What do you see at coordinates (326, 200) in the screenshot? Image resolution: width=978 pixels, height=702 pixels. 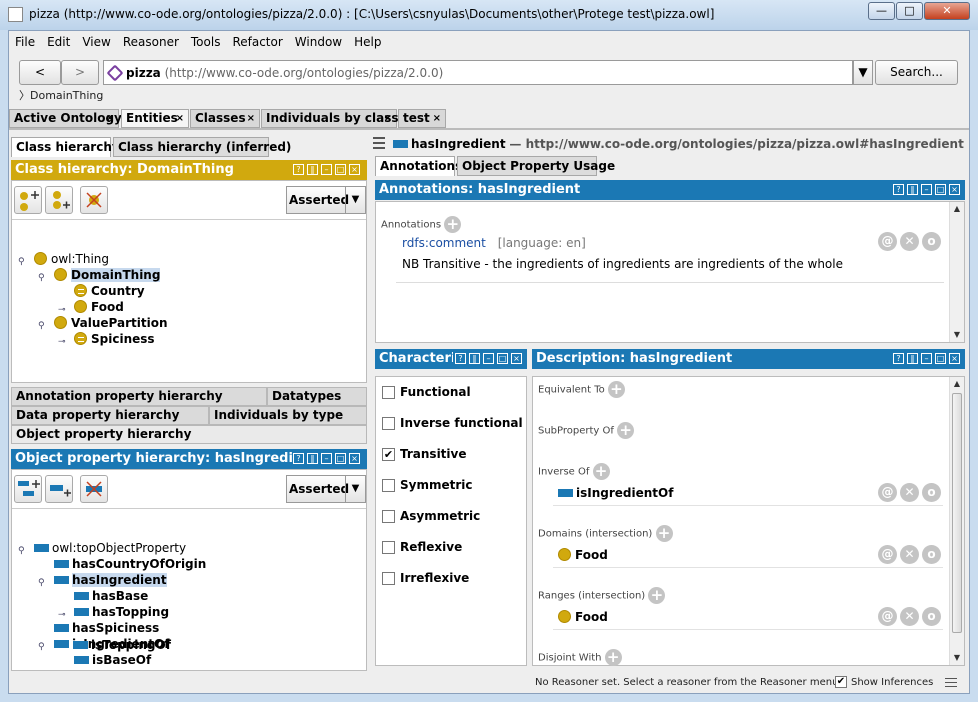 I see `class-hierarchy-mode-select: Asserted ▼` at bounding box center [326, 200].